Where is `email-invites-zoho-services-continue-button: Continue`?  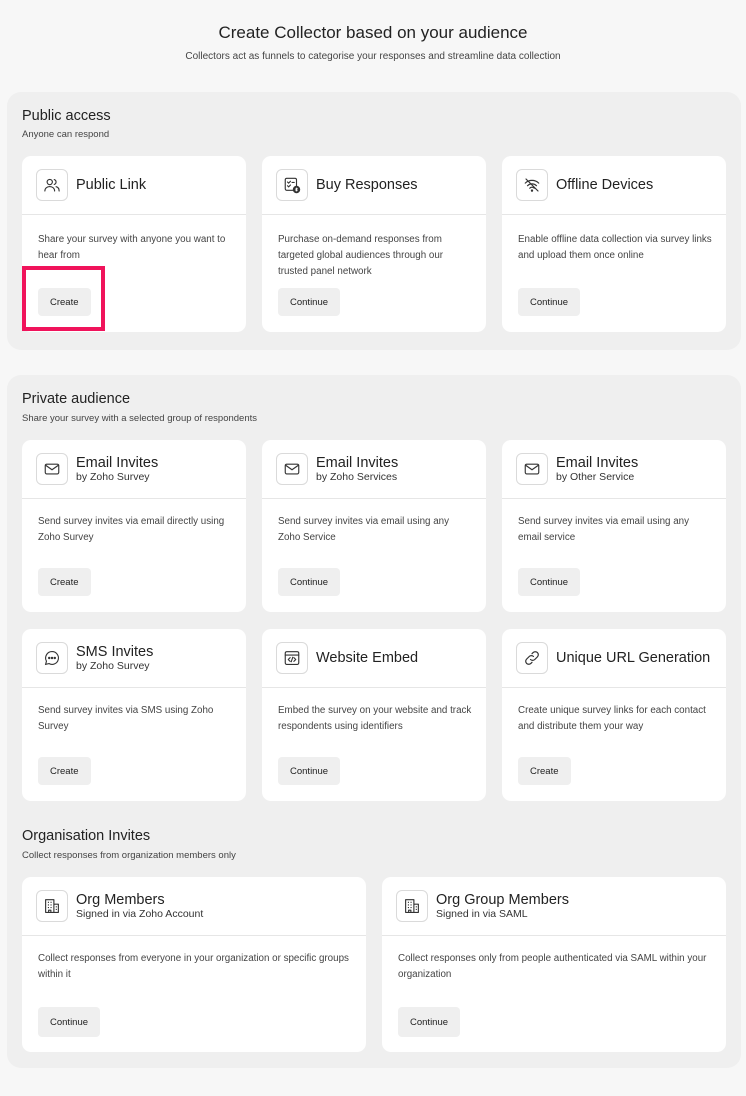
email-invites-zoho-services-continue-button: Continue is located at coordinates (309, 582).